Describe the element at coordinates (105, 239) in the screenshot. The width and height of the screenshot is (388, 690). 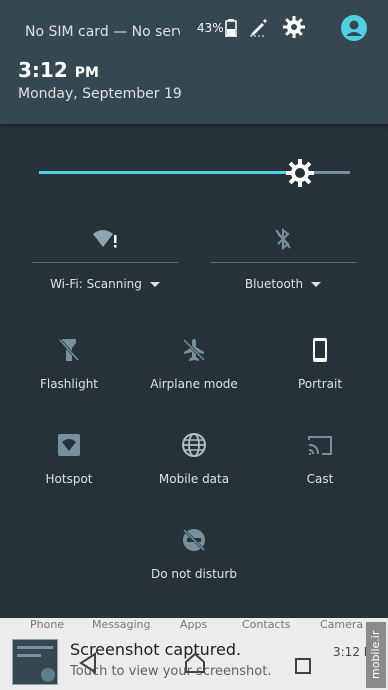
I see `wifi-alert-icon` at that location.